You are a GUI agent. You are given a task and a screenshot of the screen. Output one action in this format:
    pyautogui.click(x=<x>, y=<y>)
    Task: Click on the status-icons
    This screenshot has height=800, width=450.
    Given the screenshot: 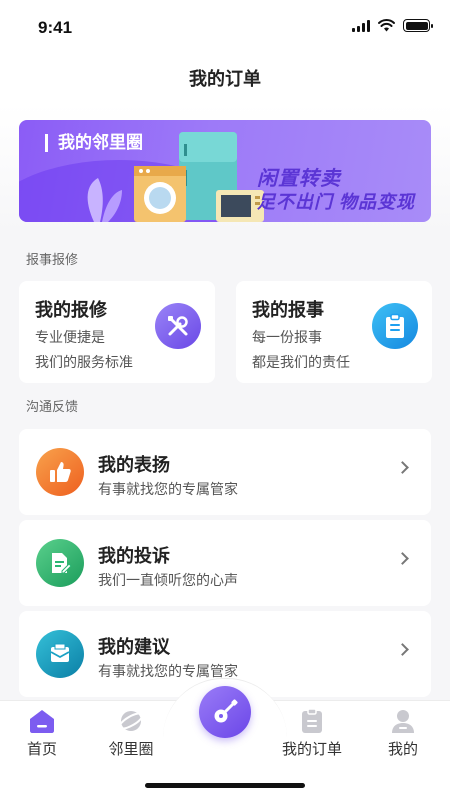 What is the action you would take?
    pyautogui.click(x=392, y=25)
    